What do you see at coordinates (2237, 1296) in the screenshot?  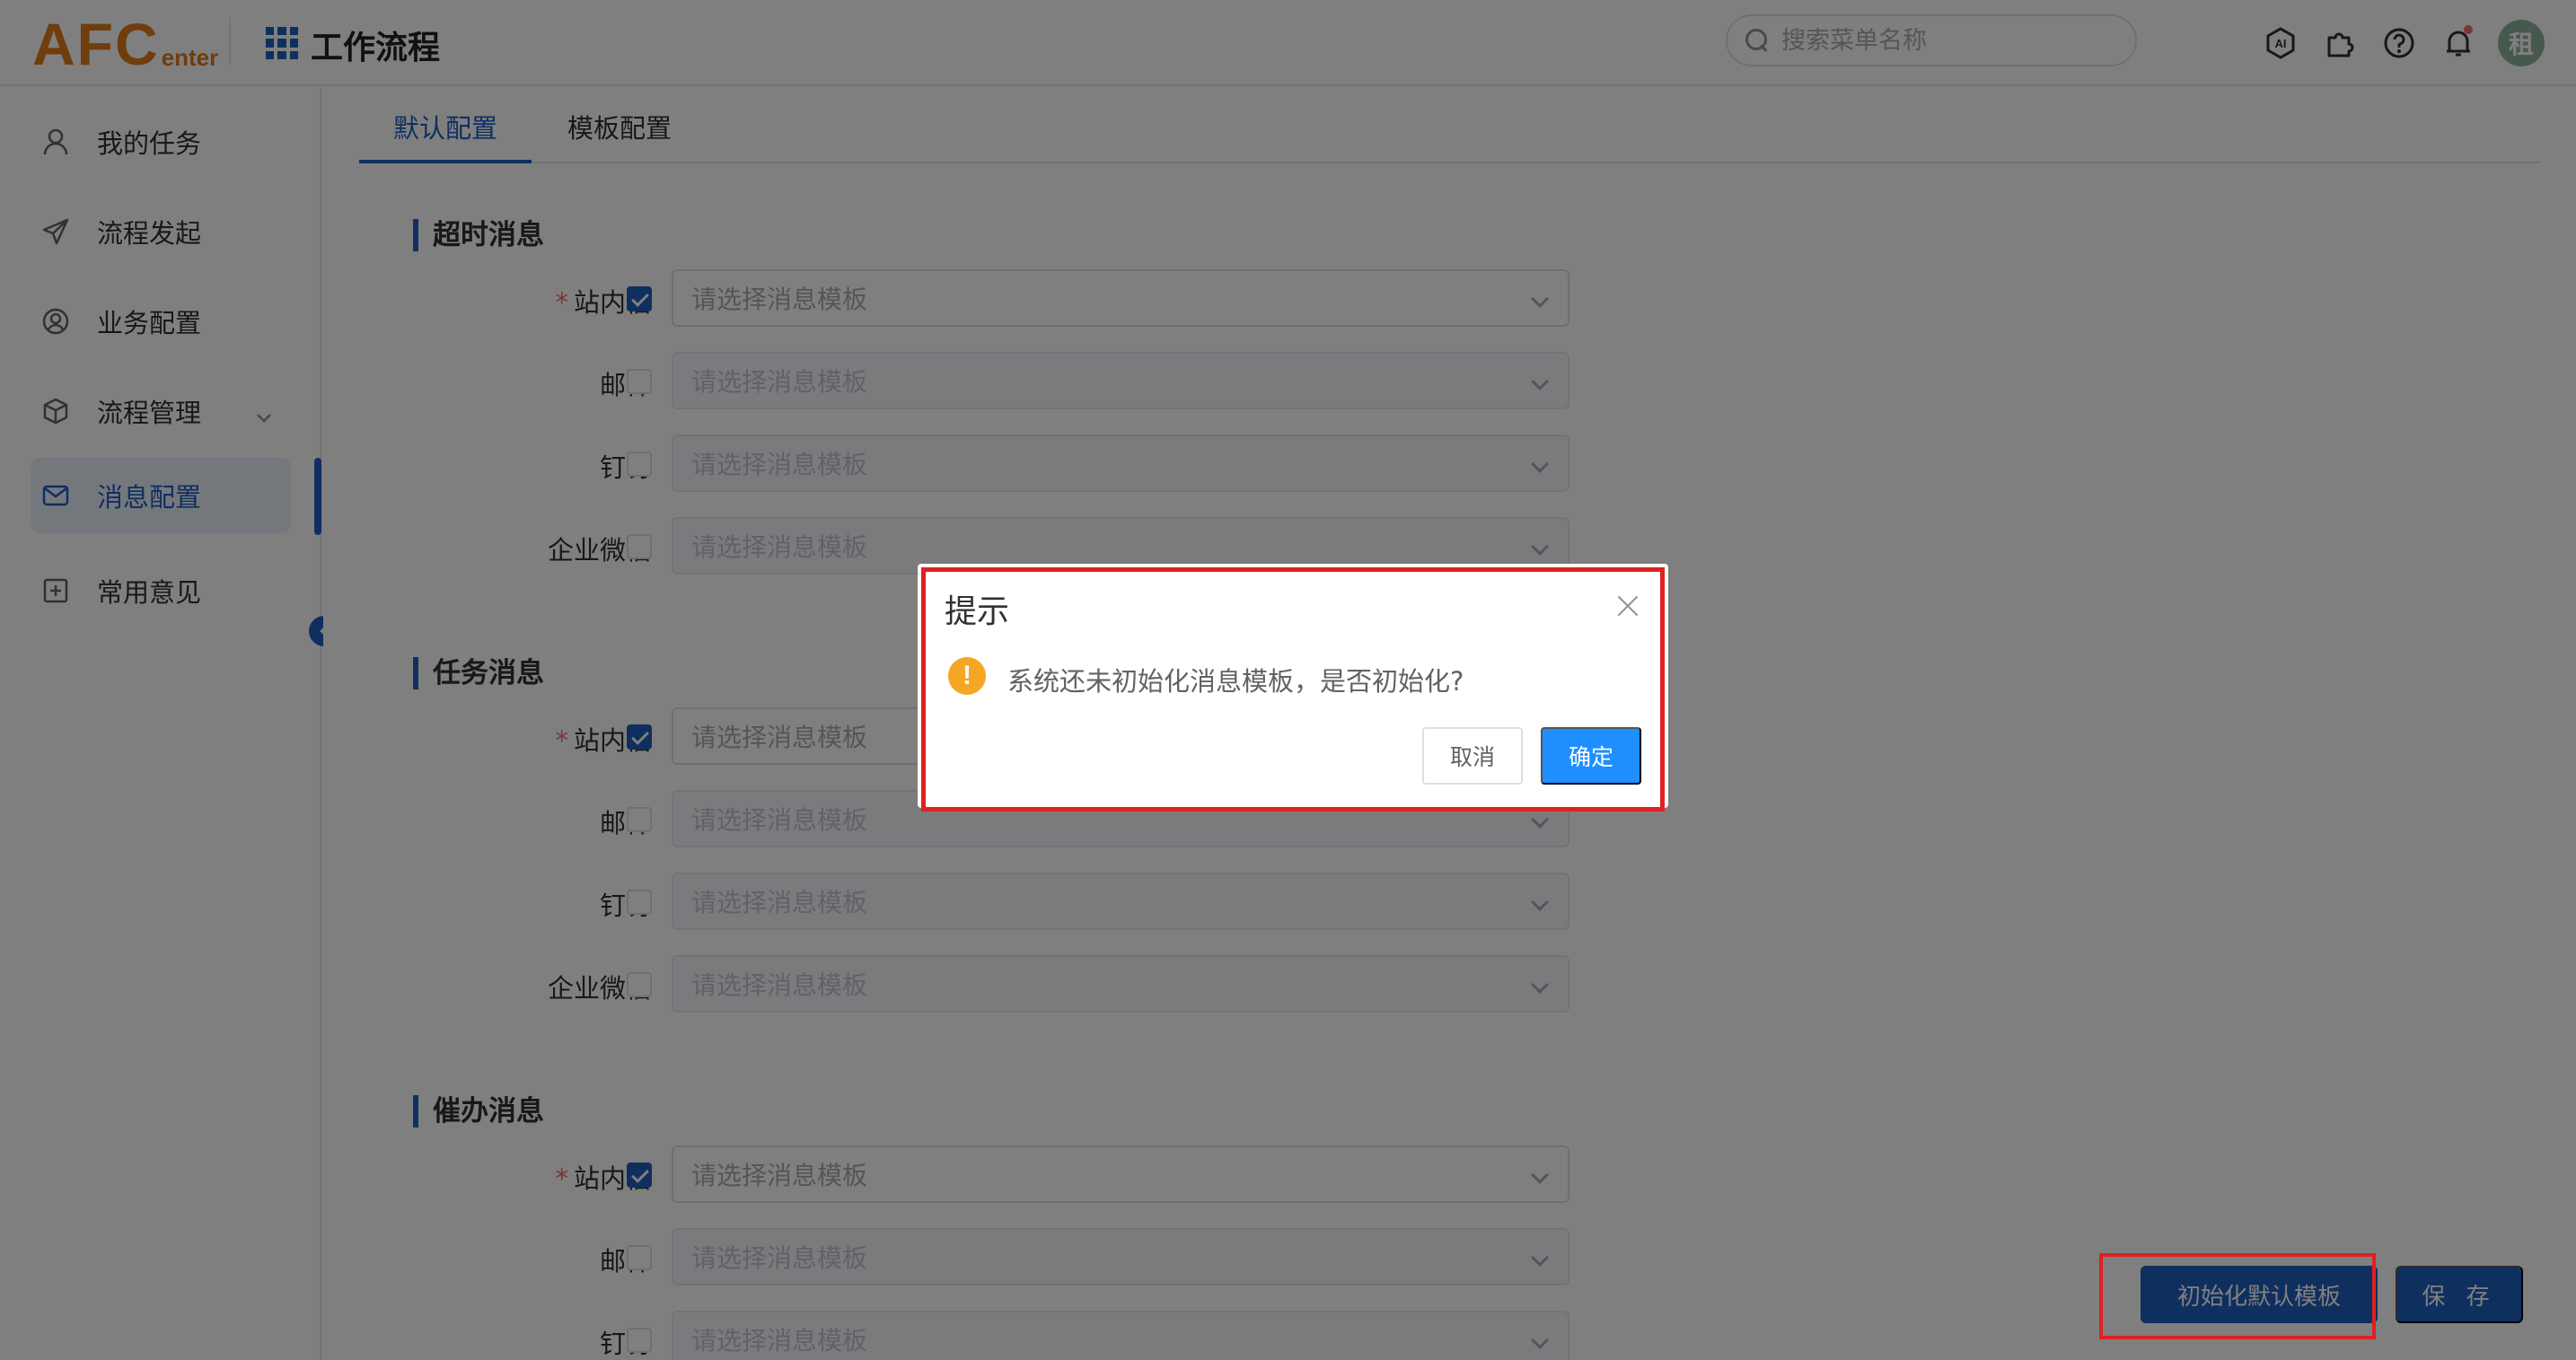 I see `highlight-box-init-button` at bounding box center [2237, 1296].